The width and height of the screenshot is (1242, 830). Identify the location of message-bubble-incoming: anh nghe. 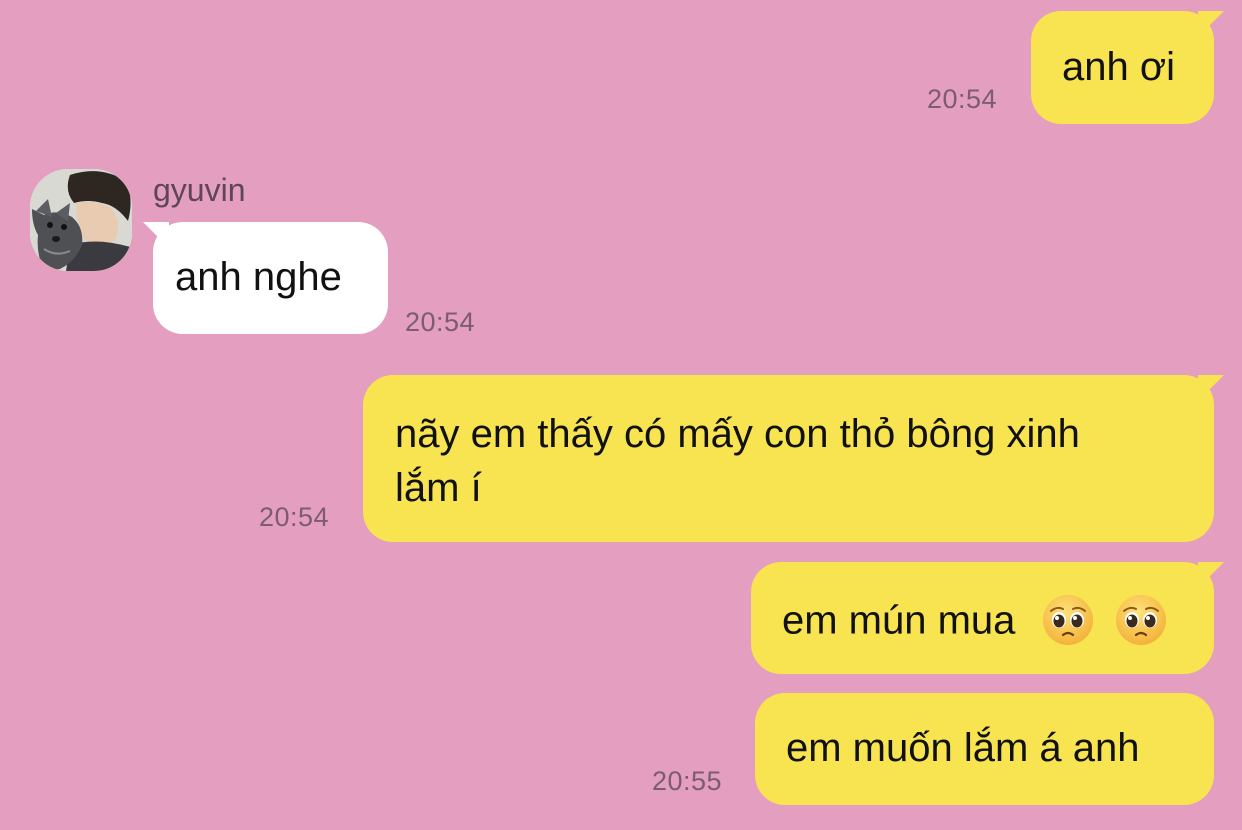
(265, 278).